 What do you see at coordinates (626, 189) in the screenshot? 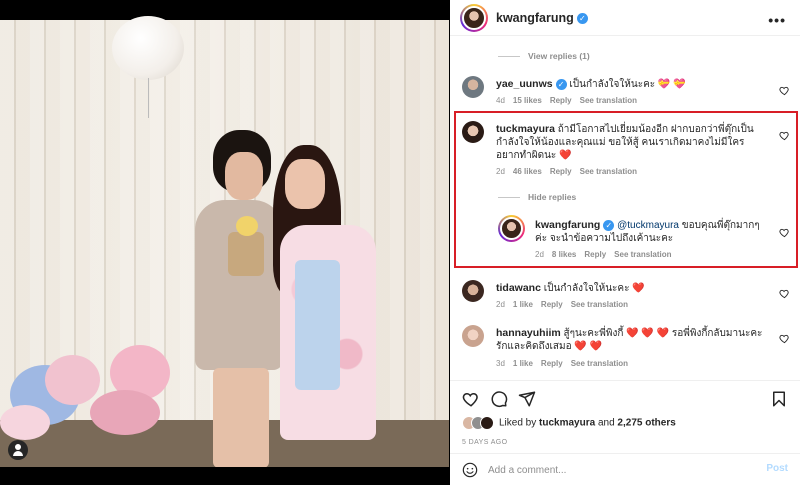
I see `highlight-box` at bounding box center [626, 189].